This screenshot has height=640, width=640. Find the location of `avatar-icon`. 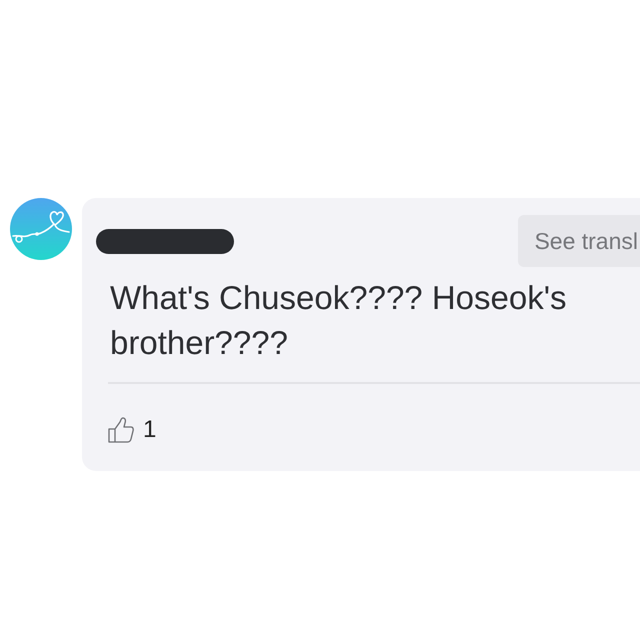

avatar-icon is located at coordinates (41, 229).